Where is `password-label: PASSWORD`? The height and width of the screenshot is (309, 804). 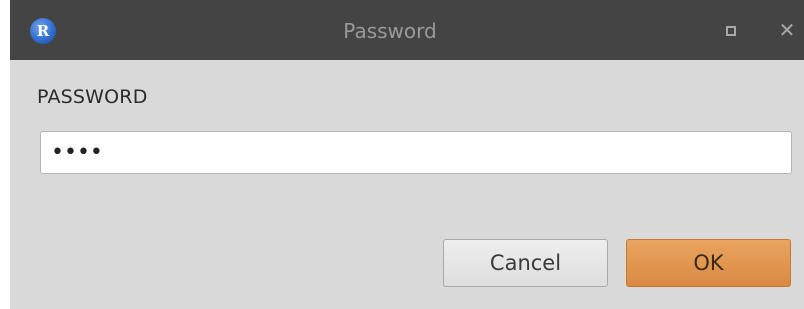 password-label: PASSWORD is located at coordinates (92, 97).